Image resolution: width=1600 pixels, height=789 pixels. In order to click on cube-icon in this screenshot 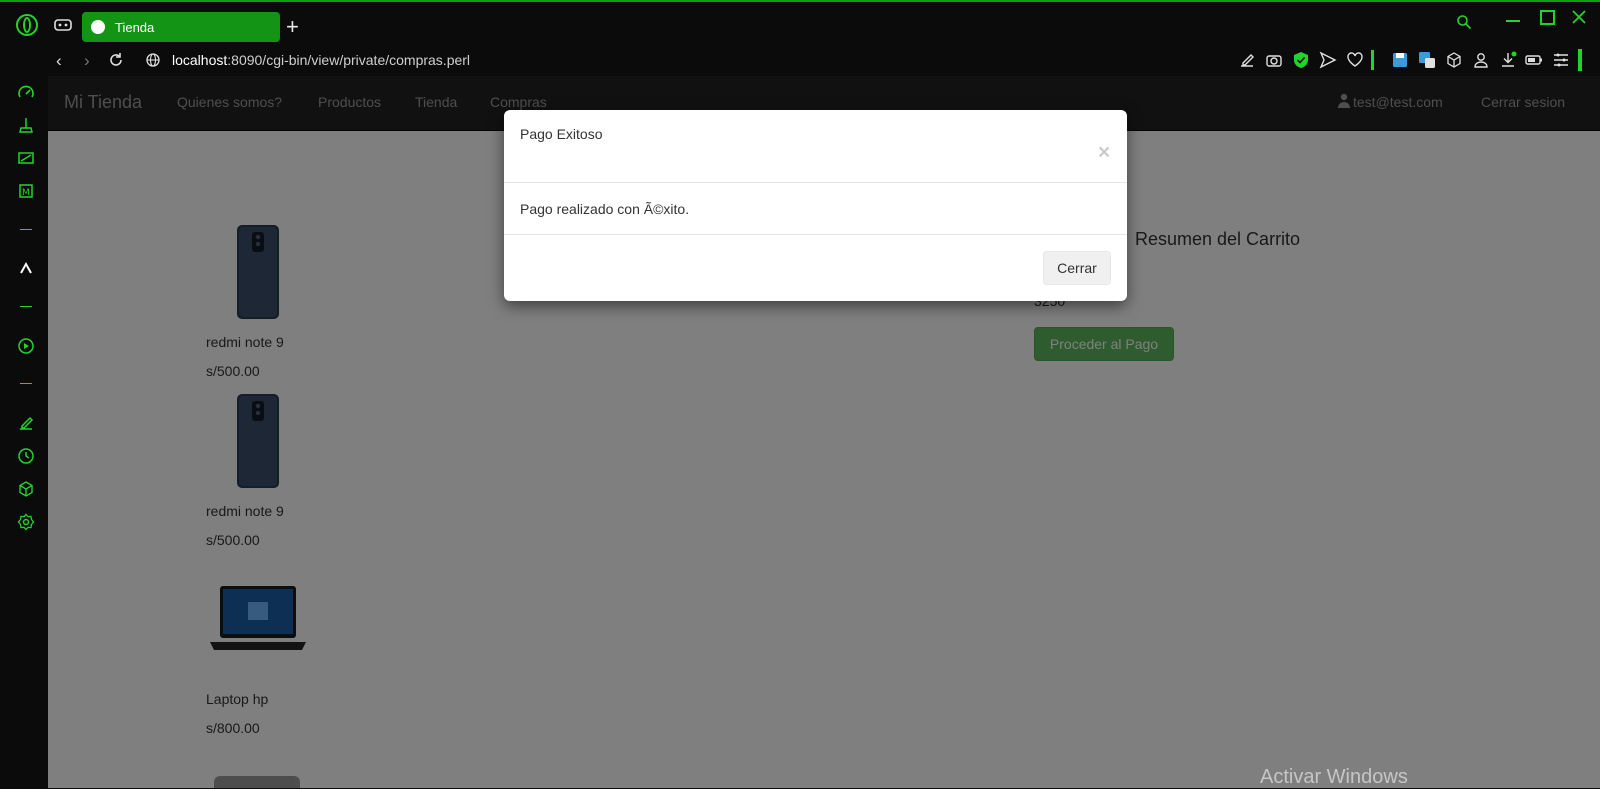, I will do `click(1454, 60)`.